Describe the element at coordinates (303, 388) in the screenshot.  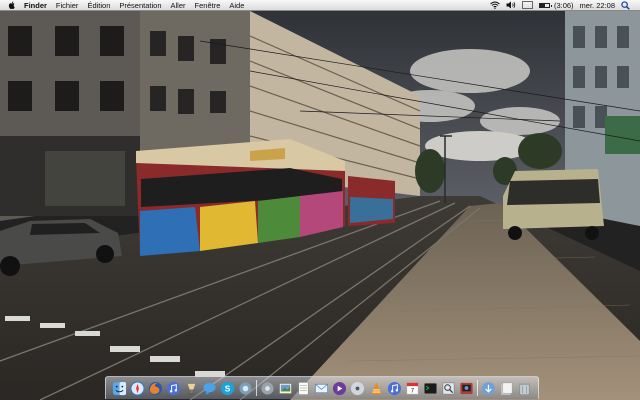
I see `textedit-icon` at that location.